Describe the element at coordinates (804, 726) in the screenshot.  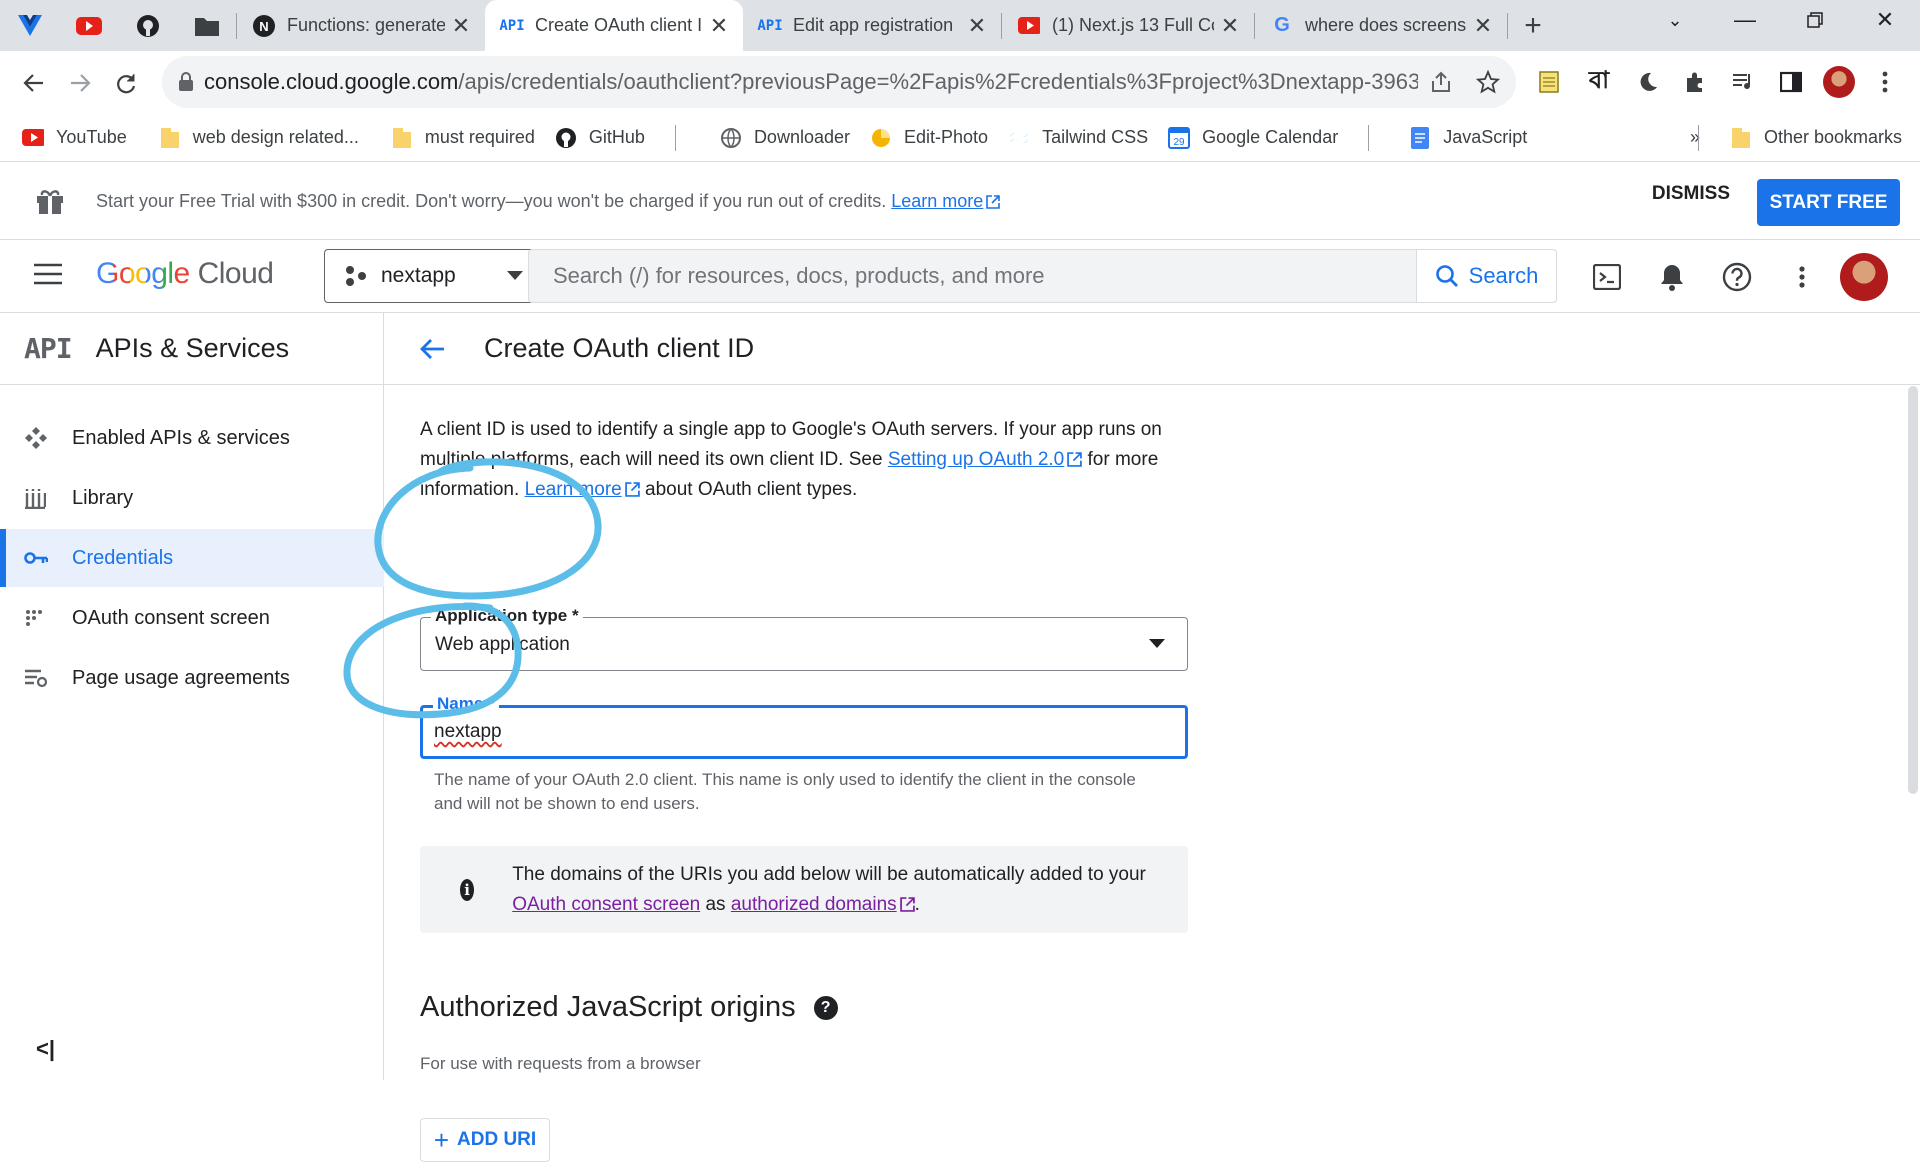
I see `name-field: Name * nextapp` at that location.